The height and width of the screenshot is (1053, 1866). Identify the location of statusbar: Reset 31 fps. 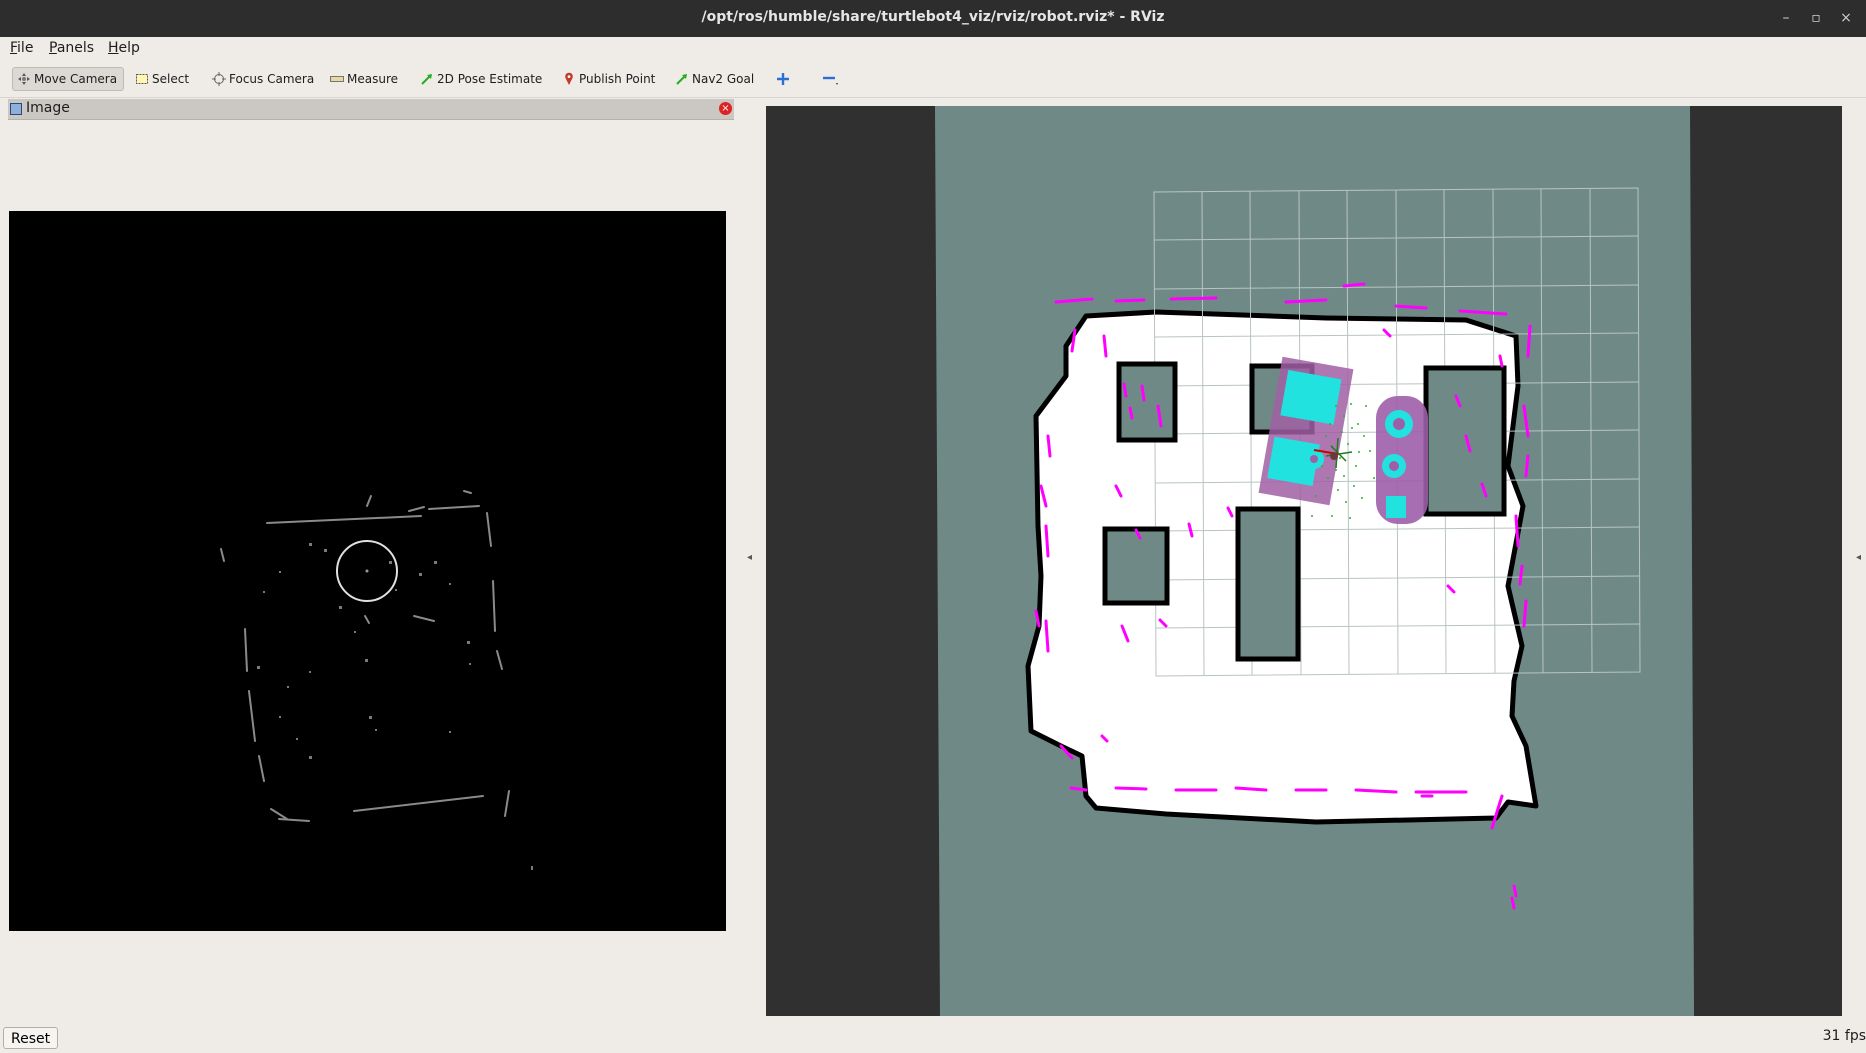
(933, 1037).